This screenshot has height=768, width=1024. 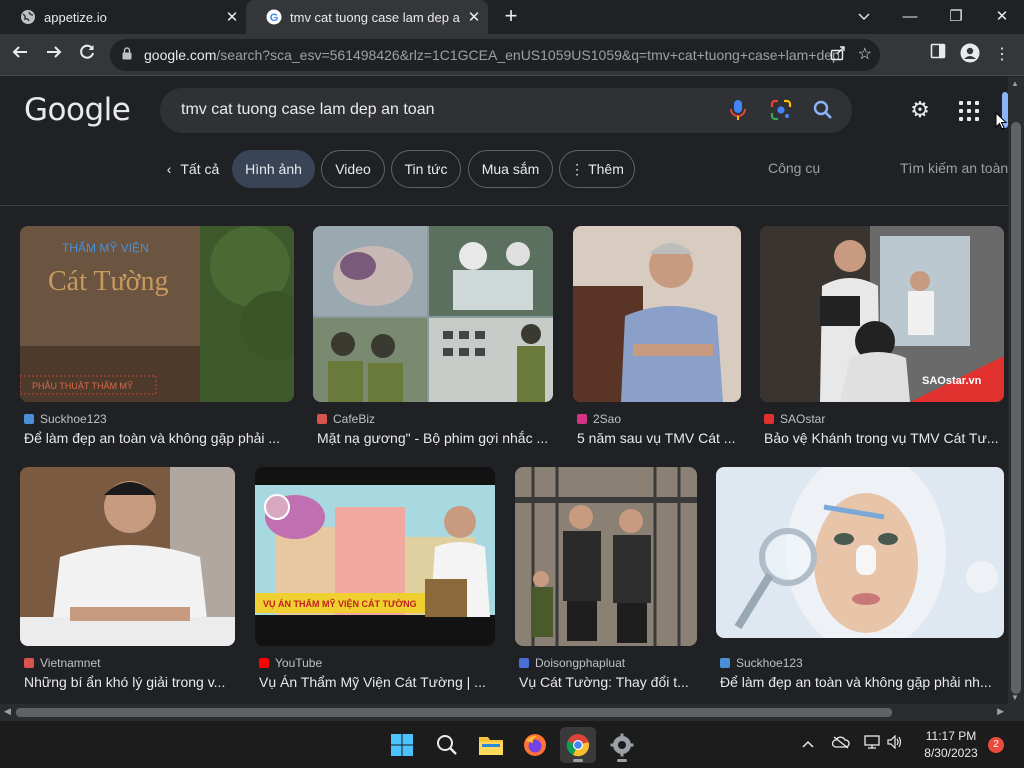 What do you see at coordinates (535, 745) in the screenshot?
I see `firefox-button` at bounding box center [535, 745].